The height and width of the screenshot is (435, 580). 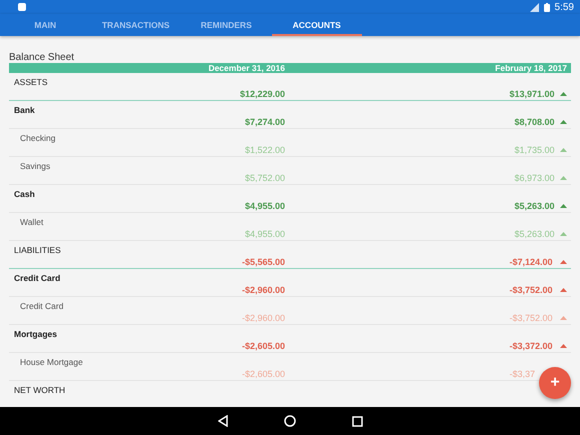 I want to click on account-name: Checking, so click(x=32, y=138).